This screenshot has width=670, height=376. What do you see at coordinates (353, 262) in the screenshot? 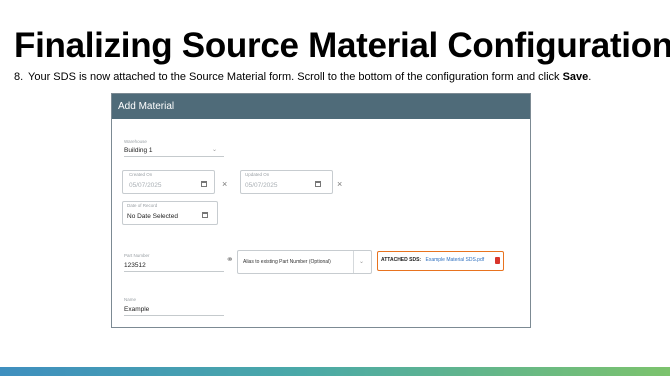
I see `select-divider` at bounding box center [353, 262].